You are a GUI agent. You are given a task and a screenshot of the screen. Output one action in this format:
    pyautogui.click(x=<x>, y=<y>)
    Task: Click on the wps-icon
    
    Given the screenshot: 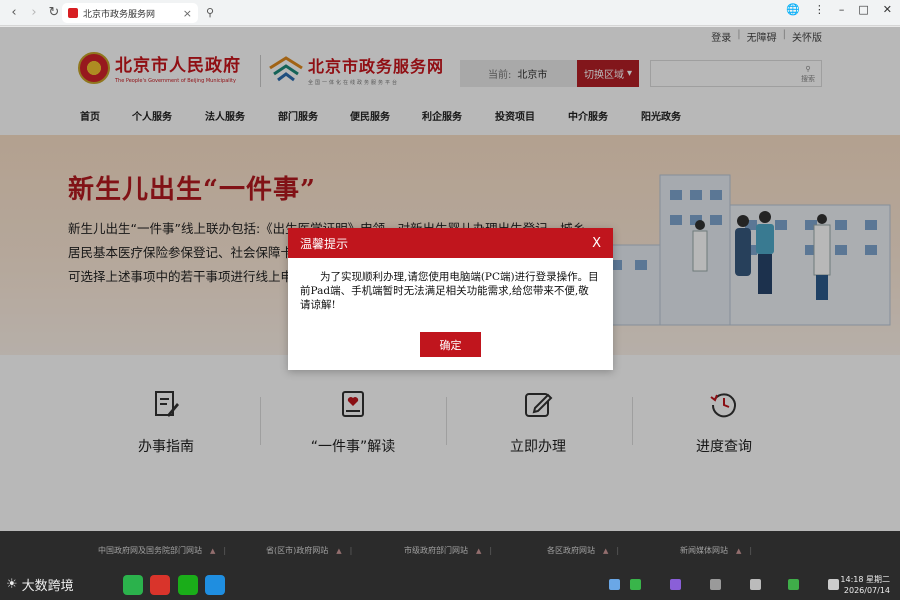 What is the action you would take?
    pyautogui.click(x=160, y=585)
    